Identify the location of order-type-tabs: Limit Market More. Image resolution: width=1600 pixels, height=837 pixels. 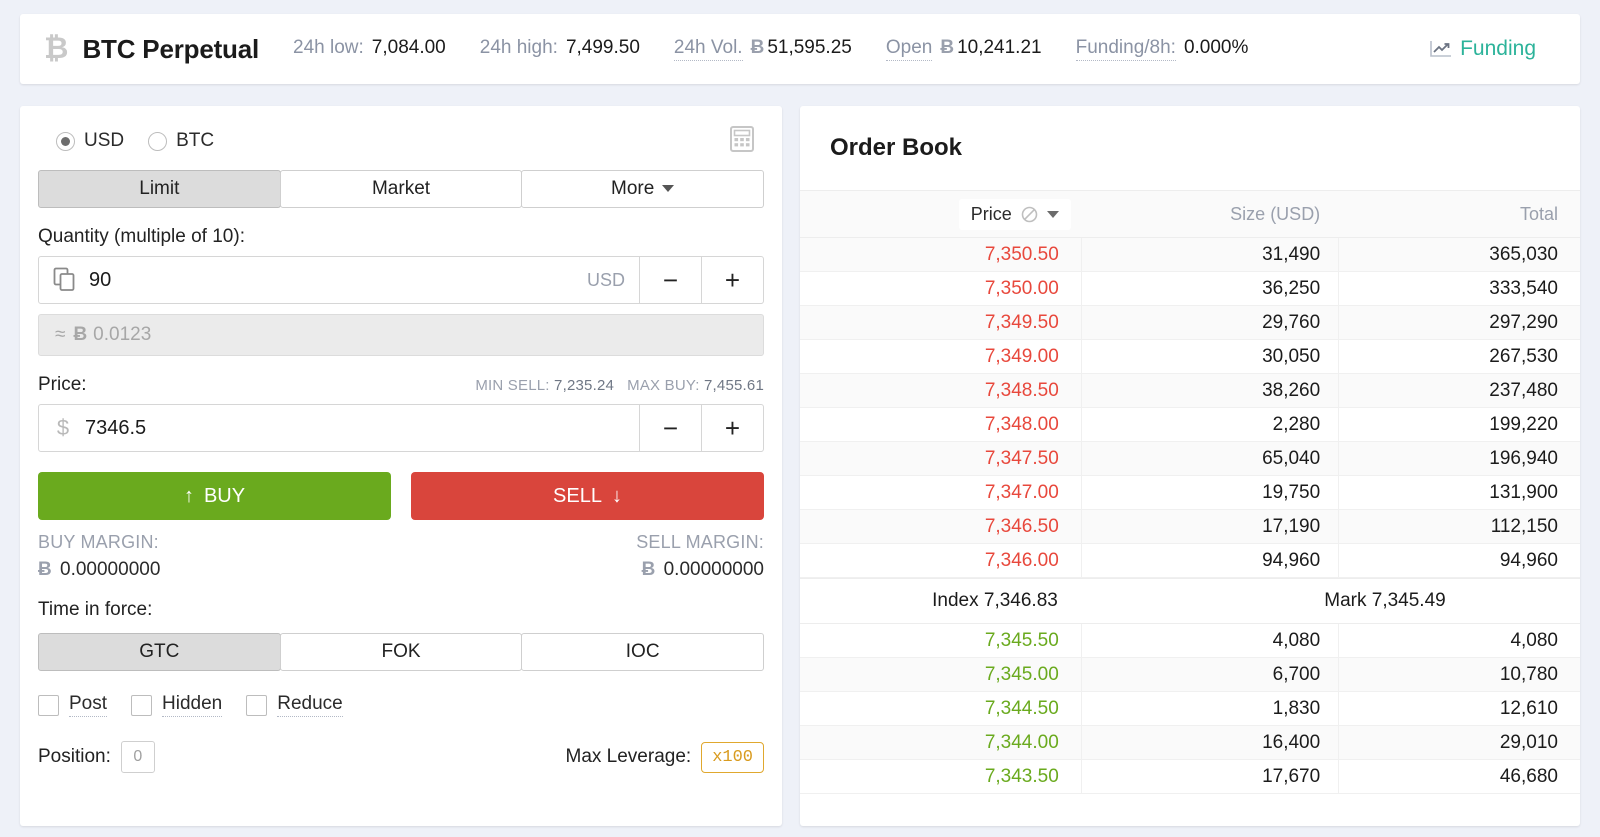
(401, 189).